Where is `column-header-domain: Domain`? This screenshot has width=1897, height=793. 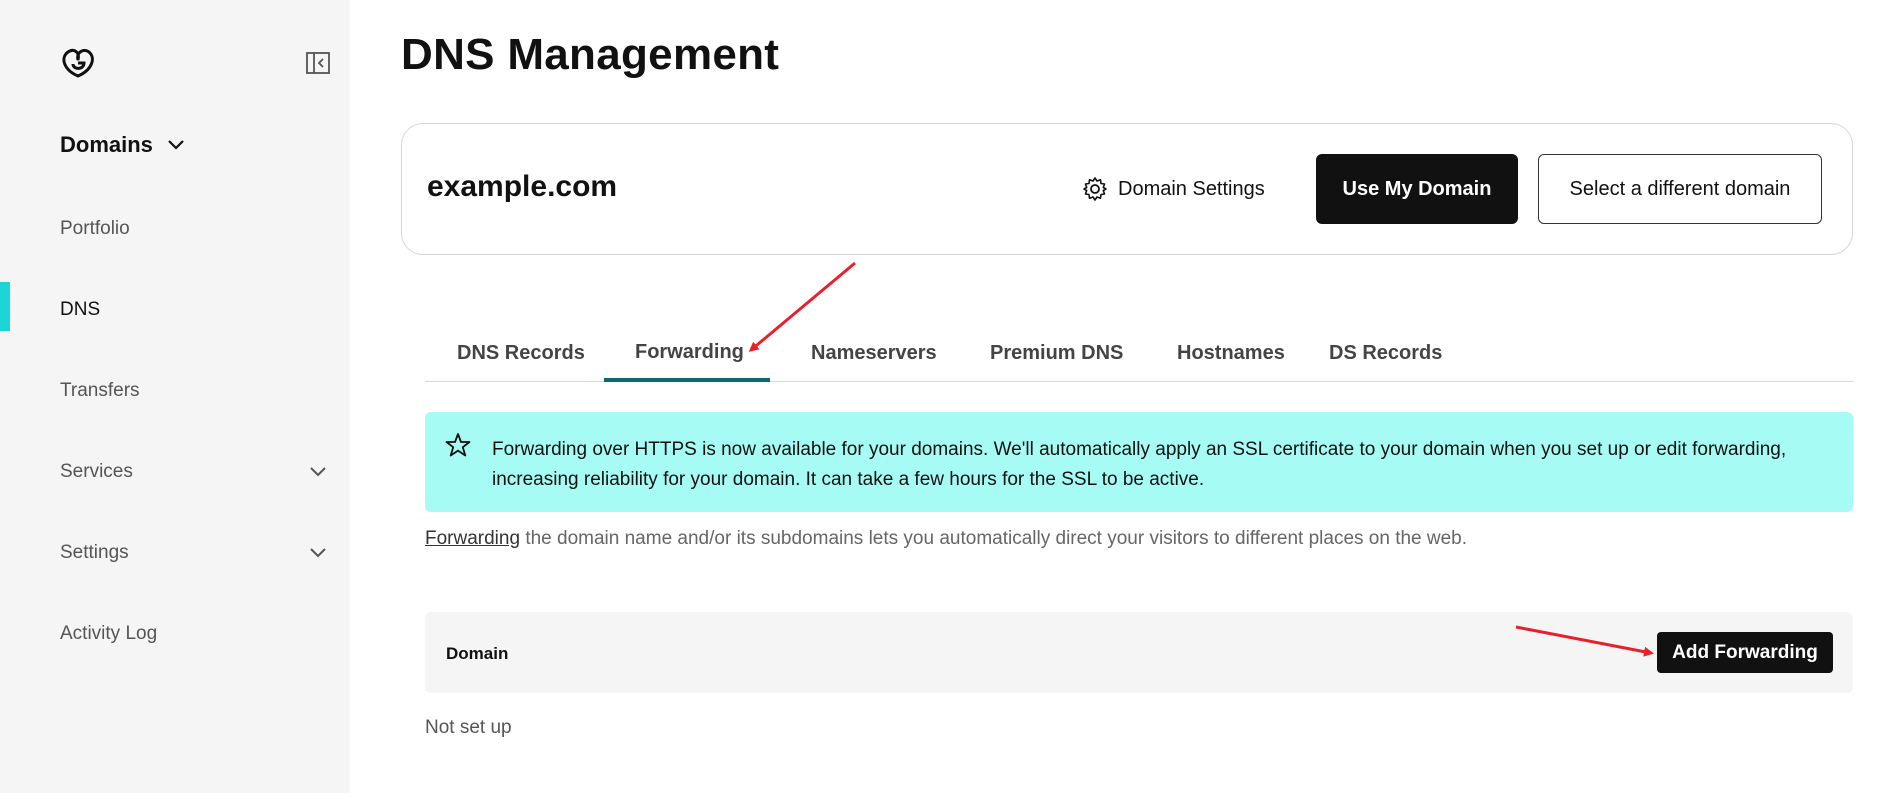
column-header-domain: Domain is located at coordinates (477, 653).